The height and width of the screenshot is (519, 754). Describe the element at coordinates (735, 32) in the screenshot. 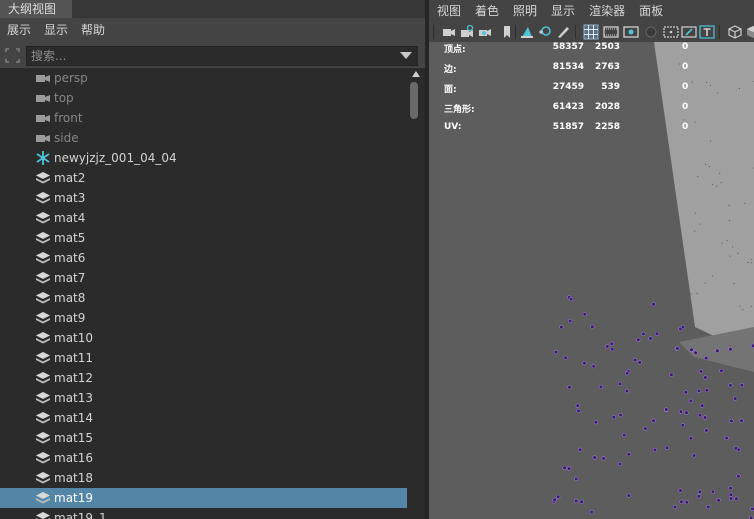

I see `wireframe-cube-icon` at that location.